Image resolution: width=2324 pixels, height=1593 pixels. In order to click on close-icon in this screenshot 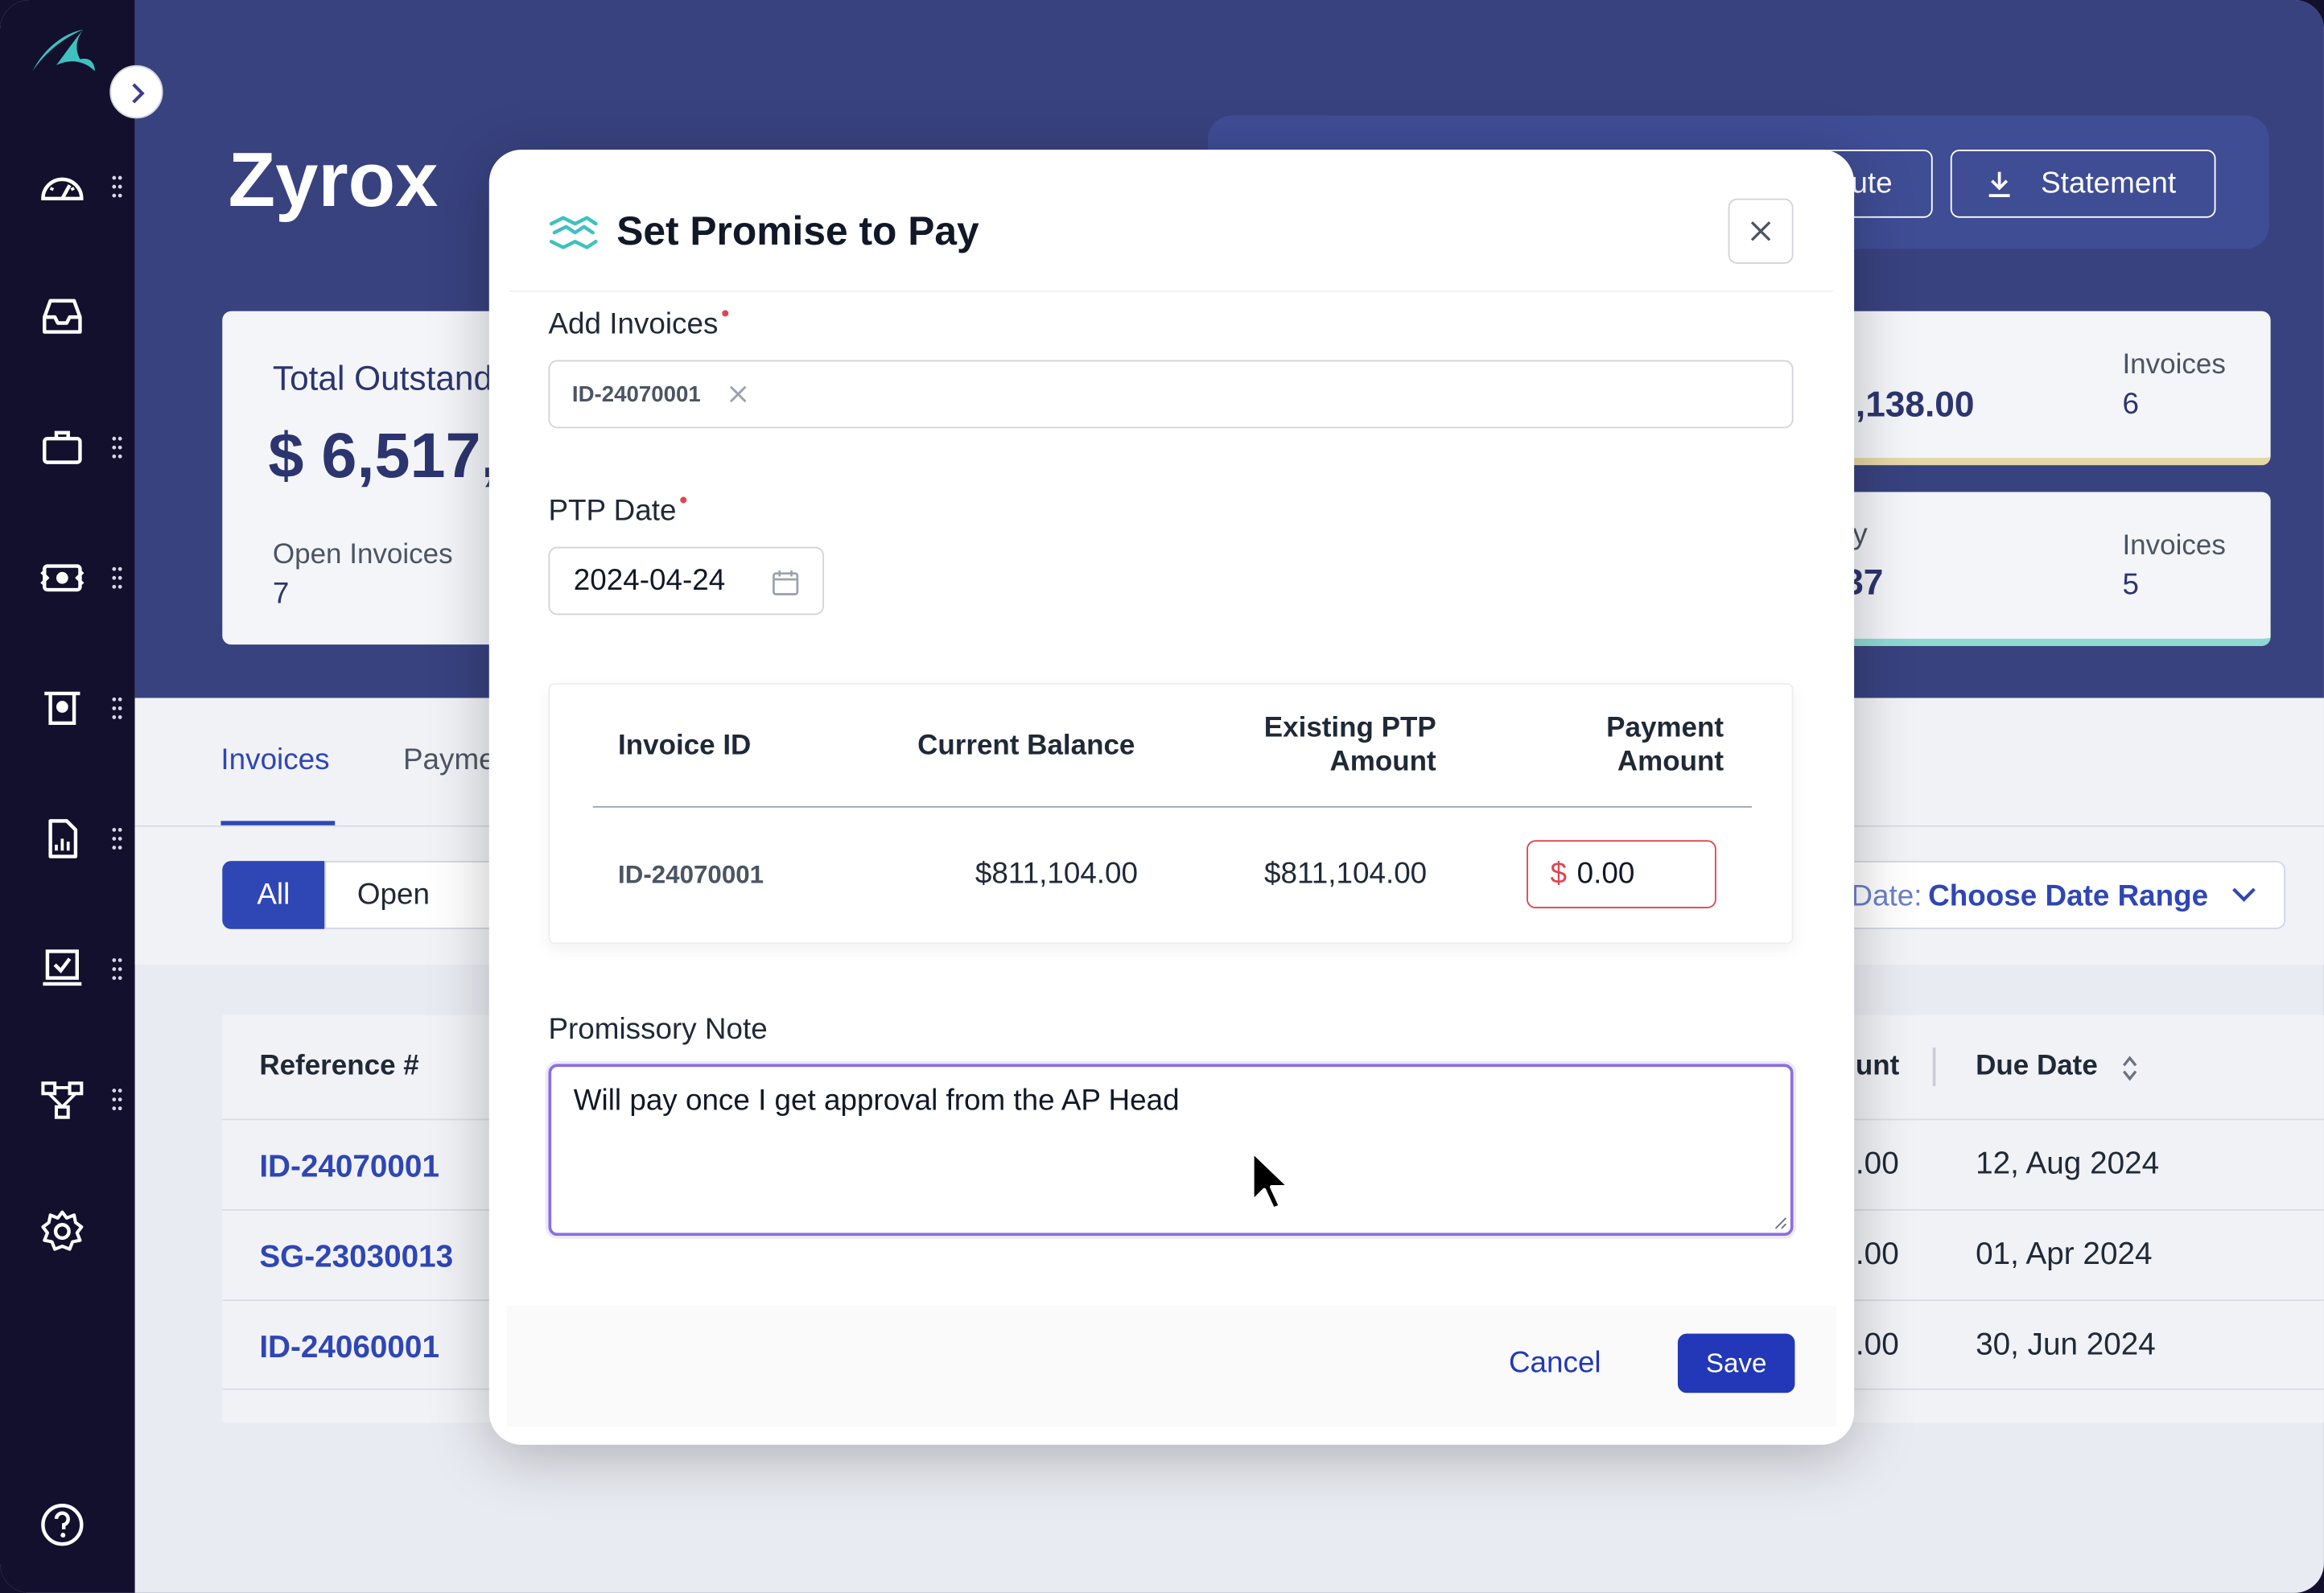, I will do `click(1760, 231)`.